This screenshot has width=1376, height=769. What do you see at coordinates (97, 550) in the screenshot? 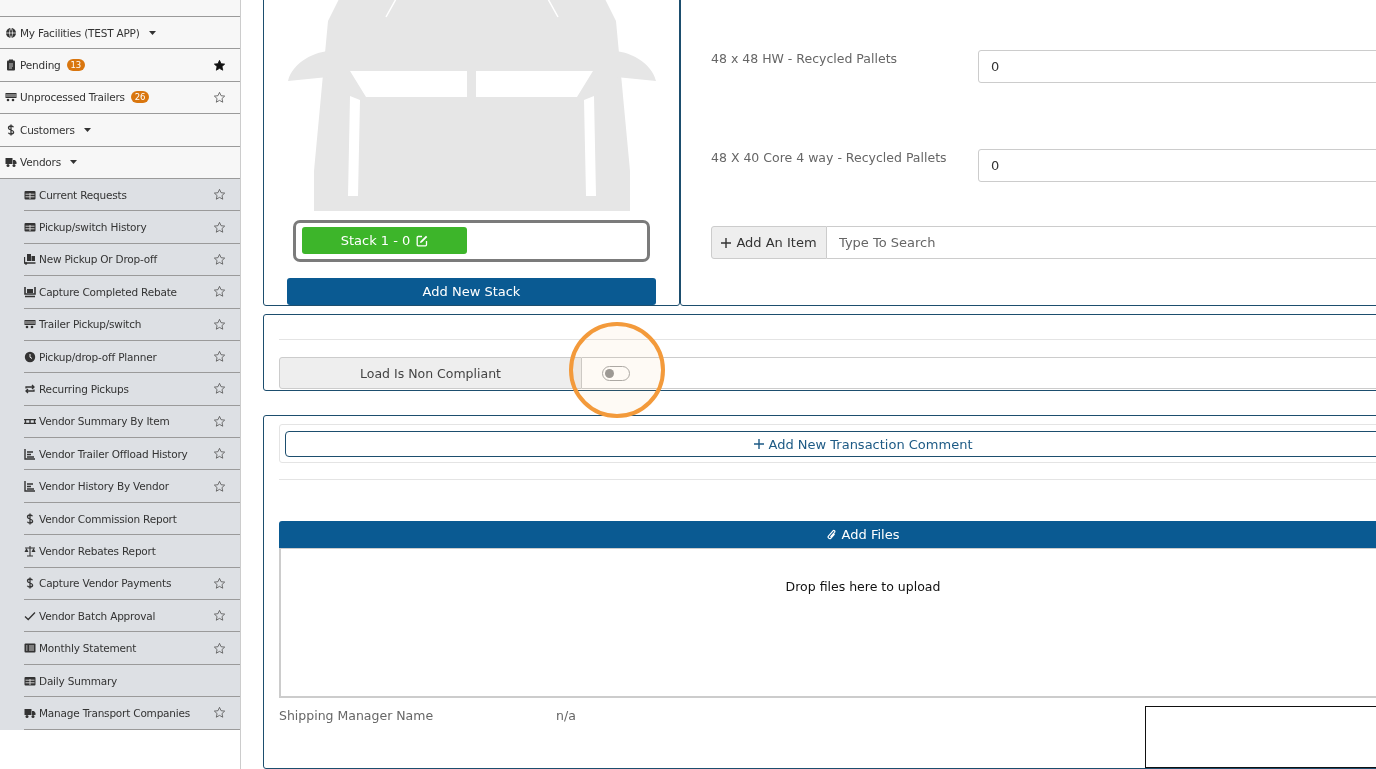
I see `item-label: Vendor Rebates Report` at bounding box center [97, 550].